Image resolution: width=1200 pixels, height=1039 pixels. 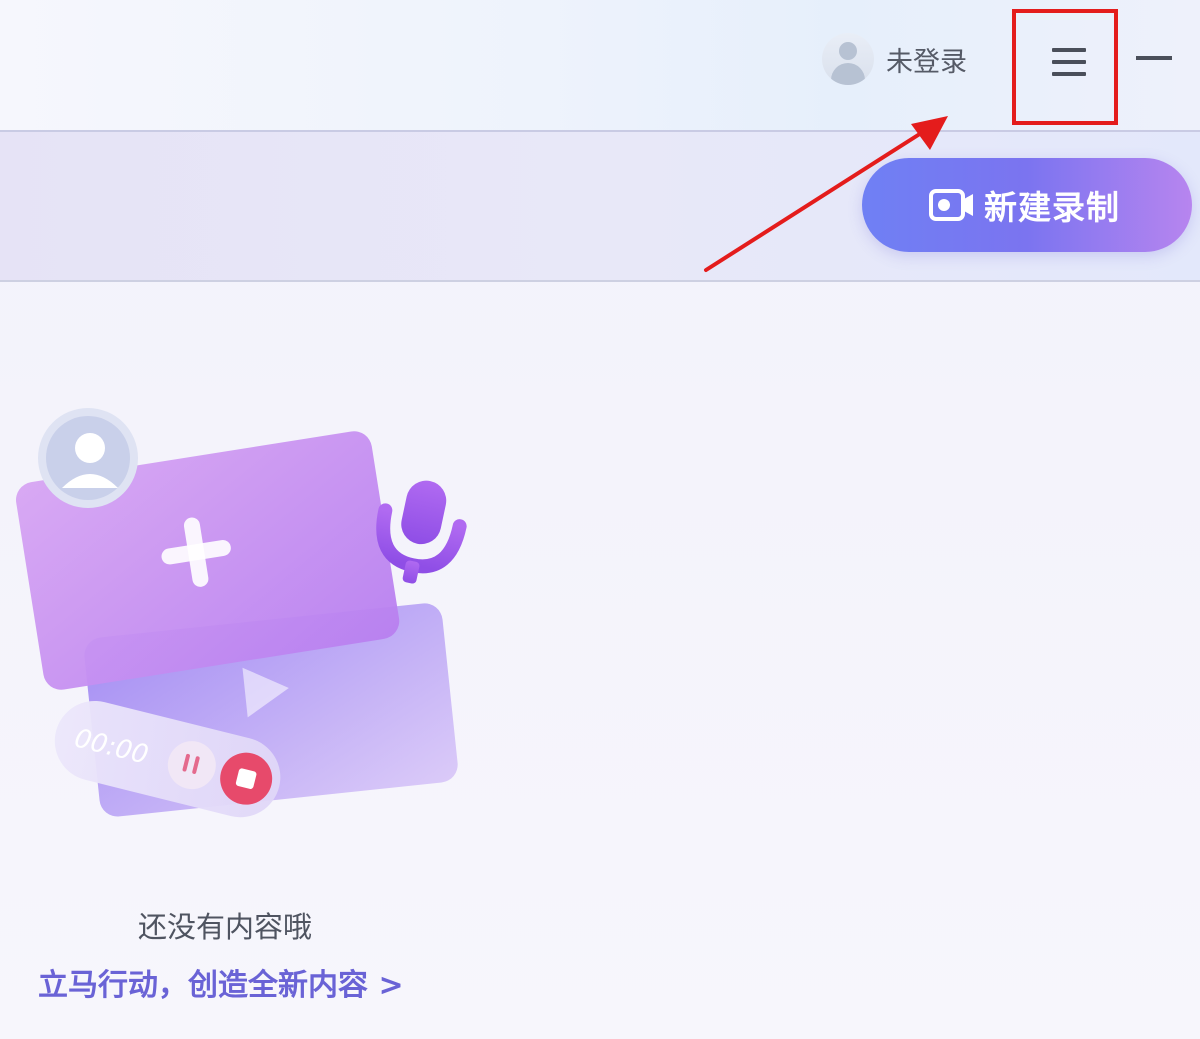 I want to click on video-record-icon, so click(x=951, y=205).